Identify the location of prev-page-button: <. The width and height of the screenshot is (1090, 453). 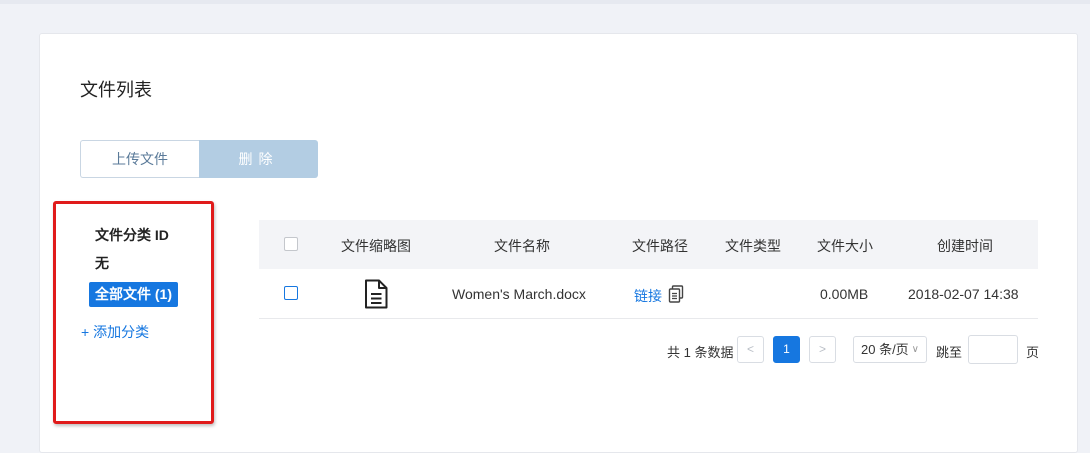
(750, 349).